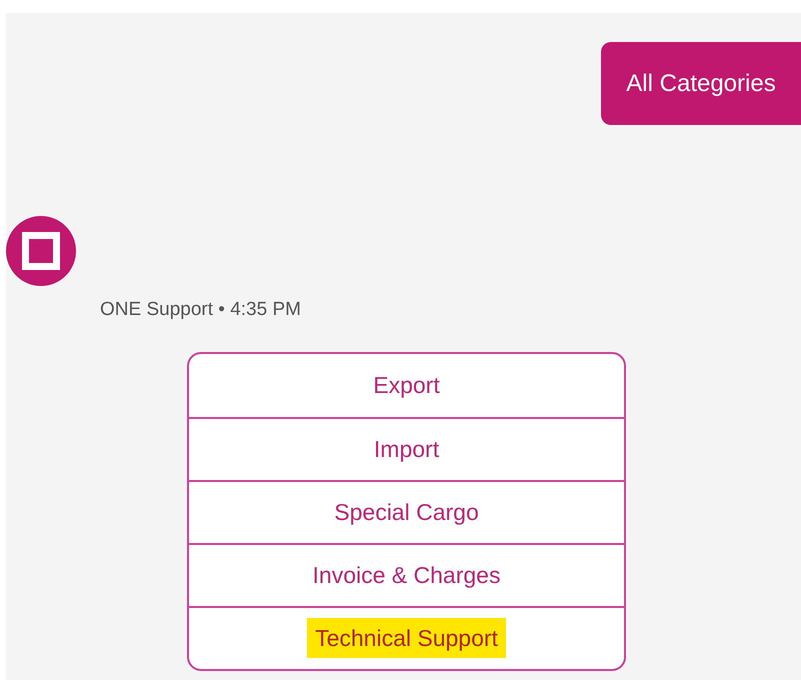  What do you see at coordinates (200, 310) in the screenshot?
I see `message-caption: ONE Support • 4:35 PM` at bounding box center [200, 310].